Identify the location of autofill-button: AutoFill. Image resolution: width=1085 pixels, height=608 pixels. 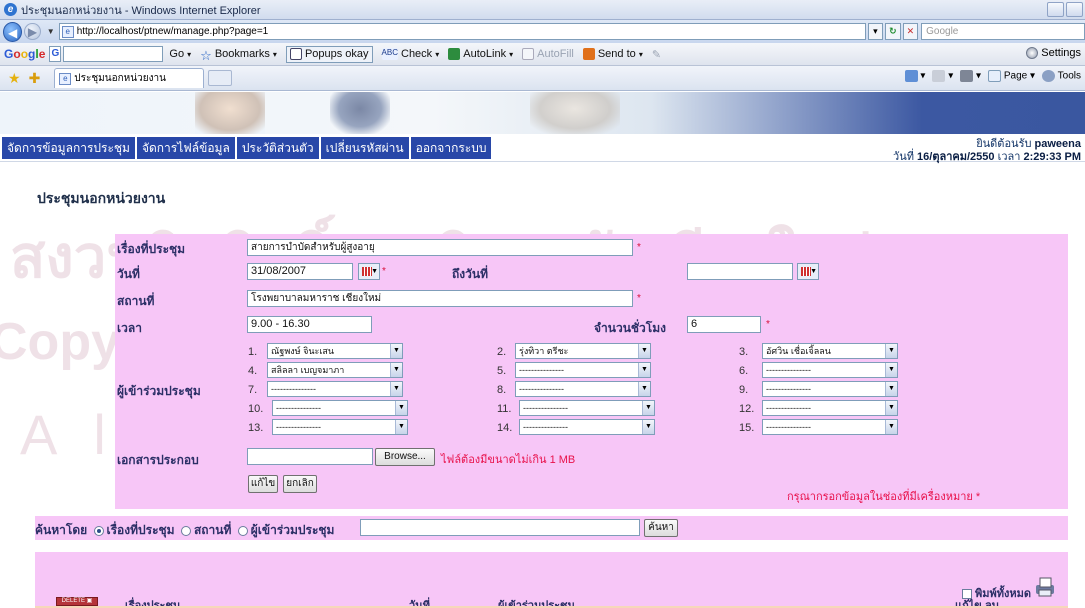
(548, 54).